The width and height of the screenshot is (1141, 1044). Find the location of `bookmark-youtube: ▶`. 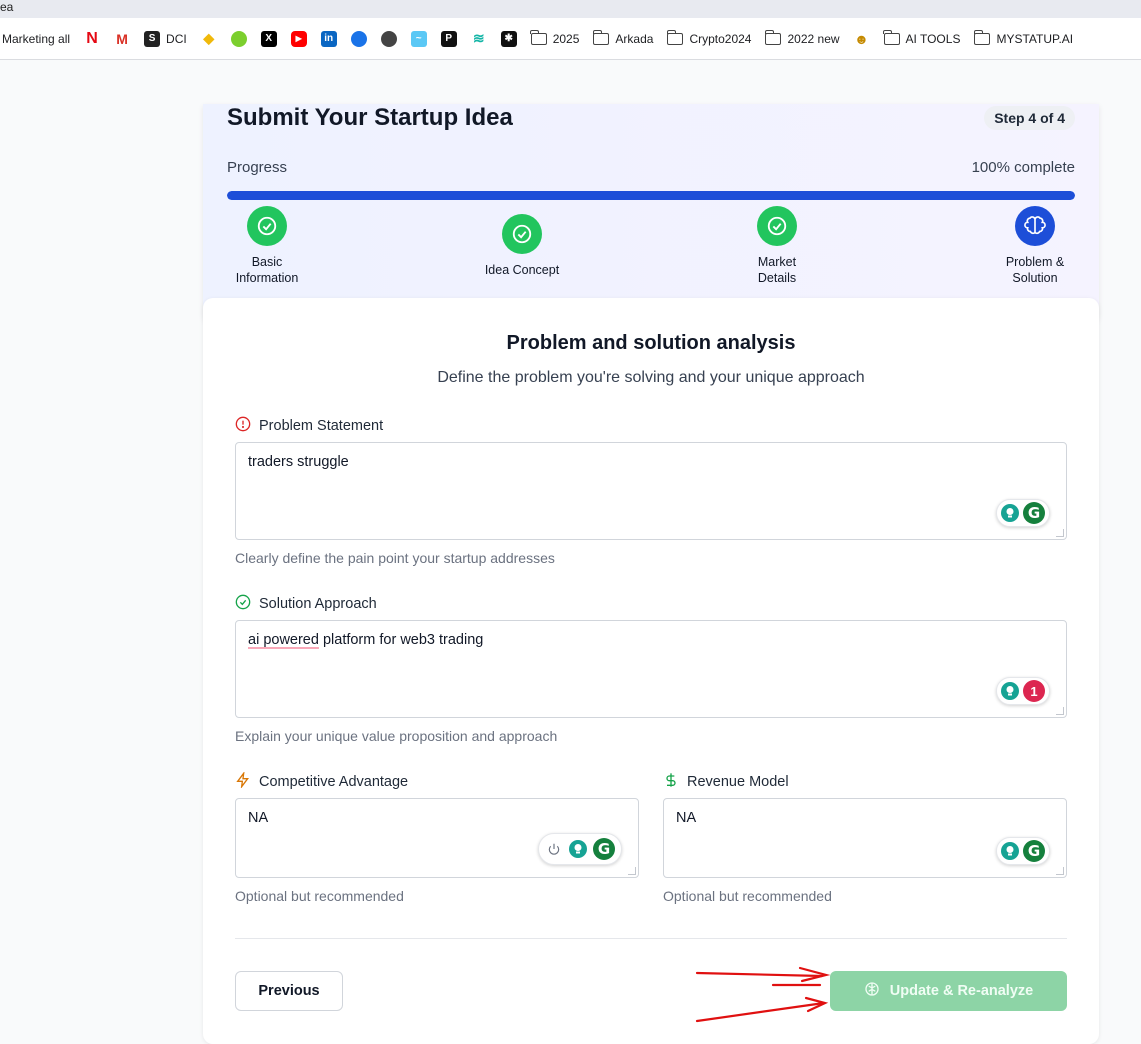

bookmark-youtube: ▶ is located at coordinates (298, 38).